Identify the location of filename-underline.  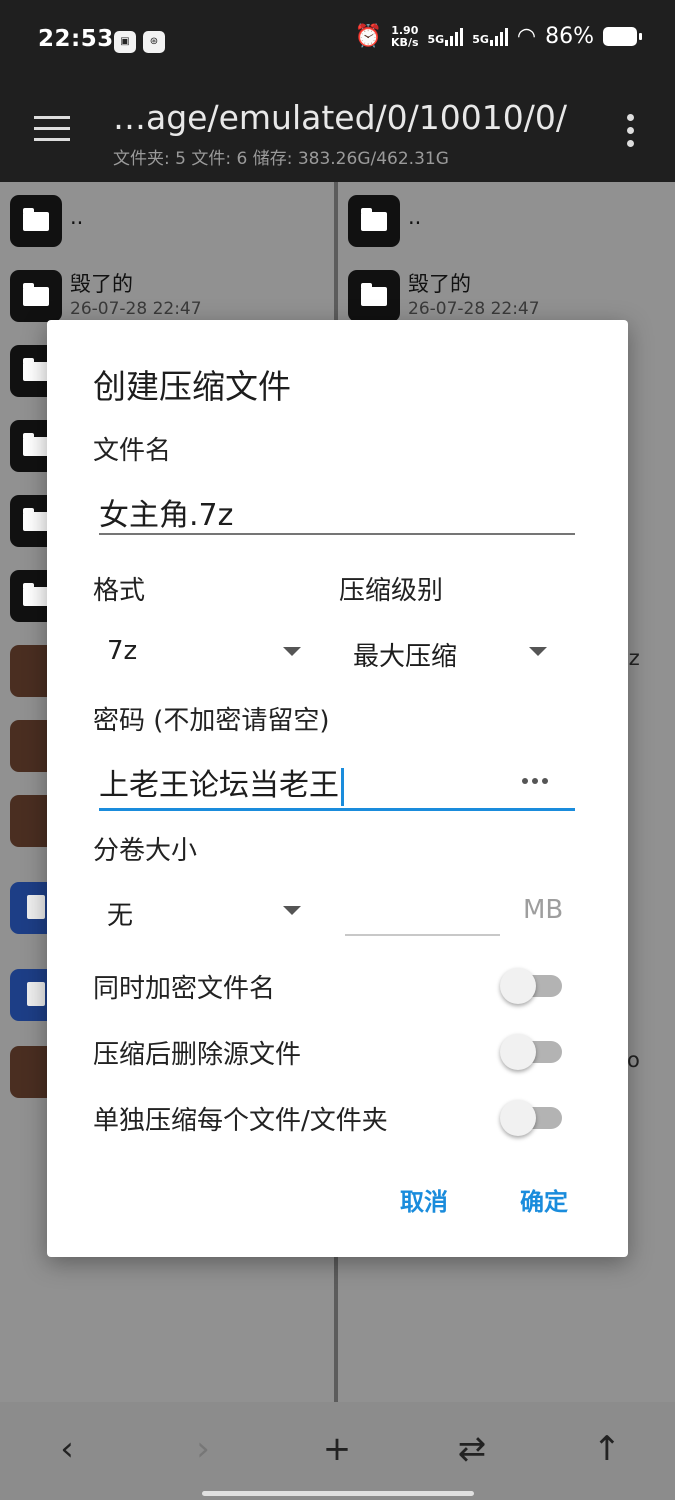
(337, 534).